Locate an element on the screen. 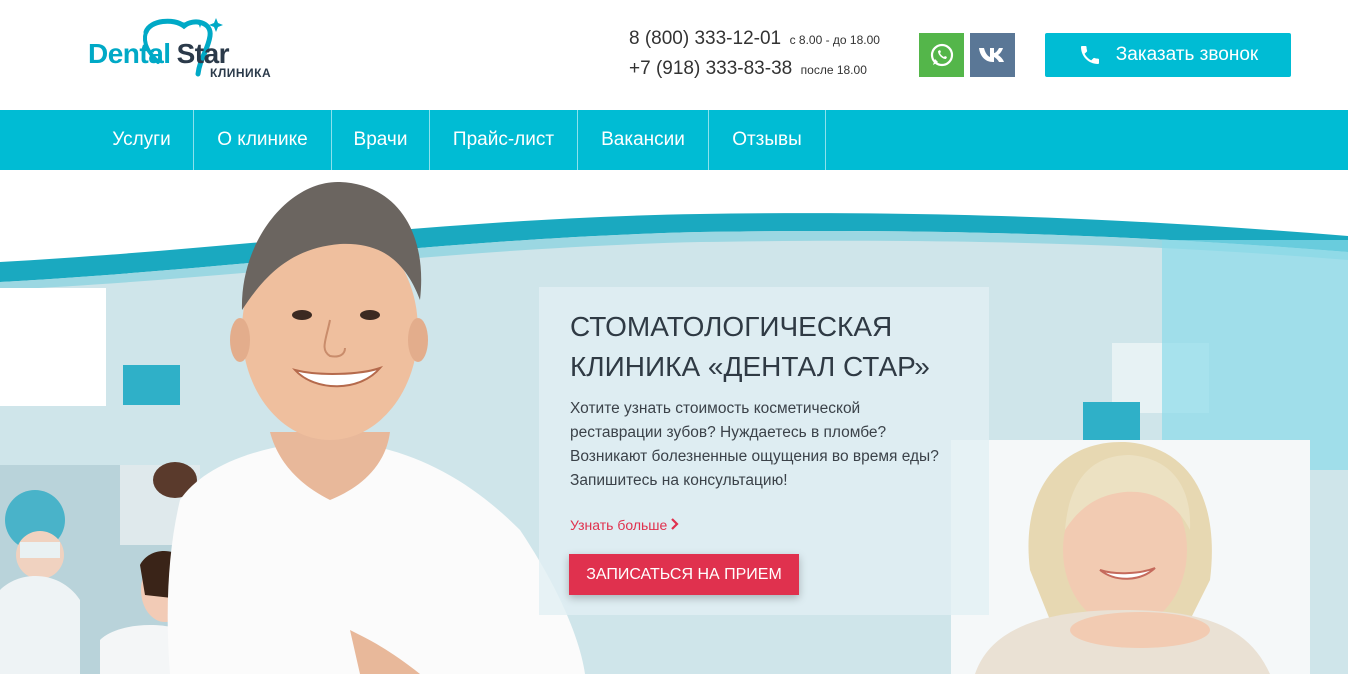 The image size is (1348, 674). nav-divider is located at coordinates (825, 140).